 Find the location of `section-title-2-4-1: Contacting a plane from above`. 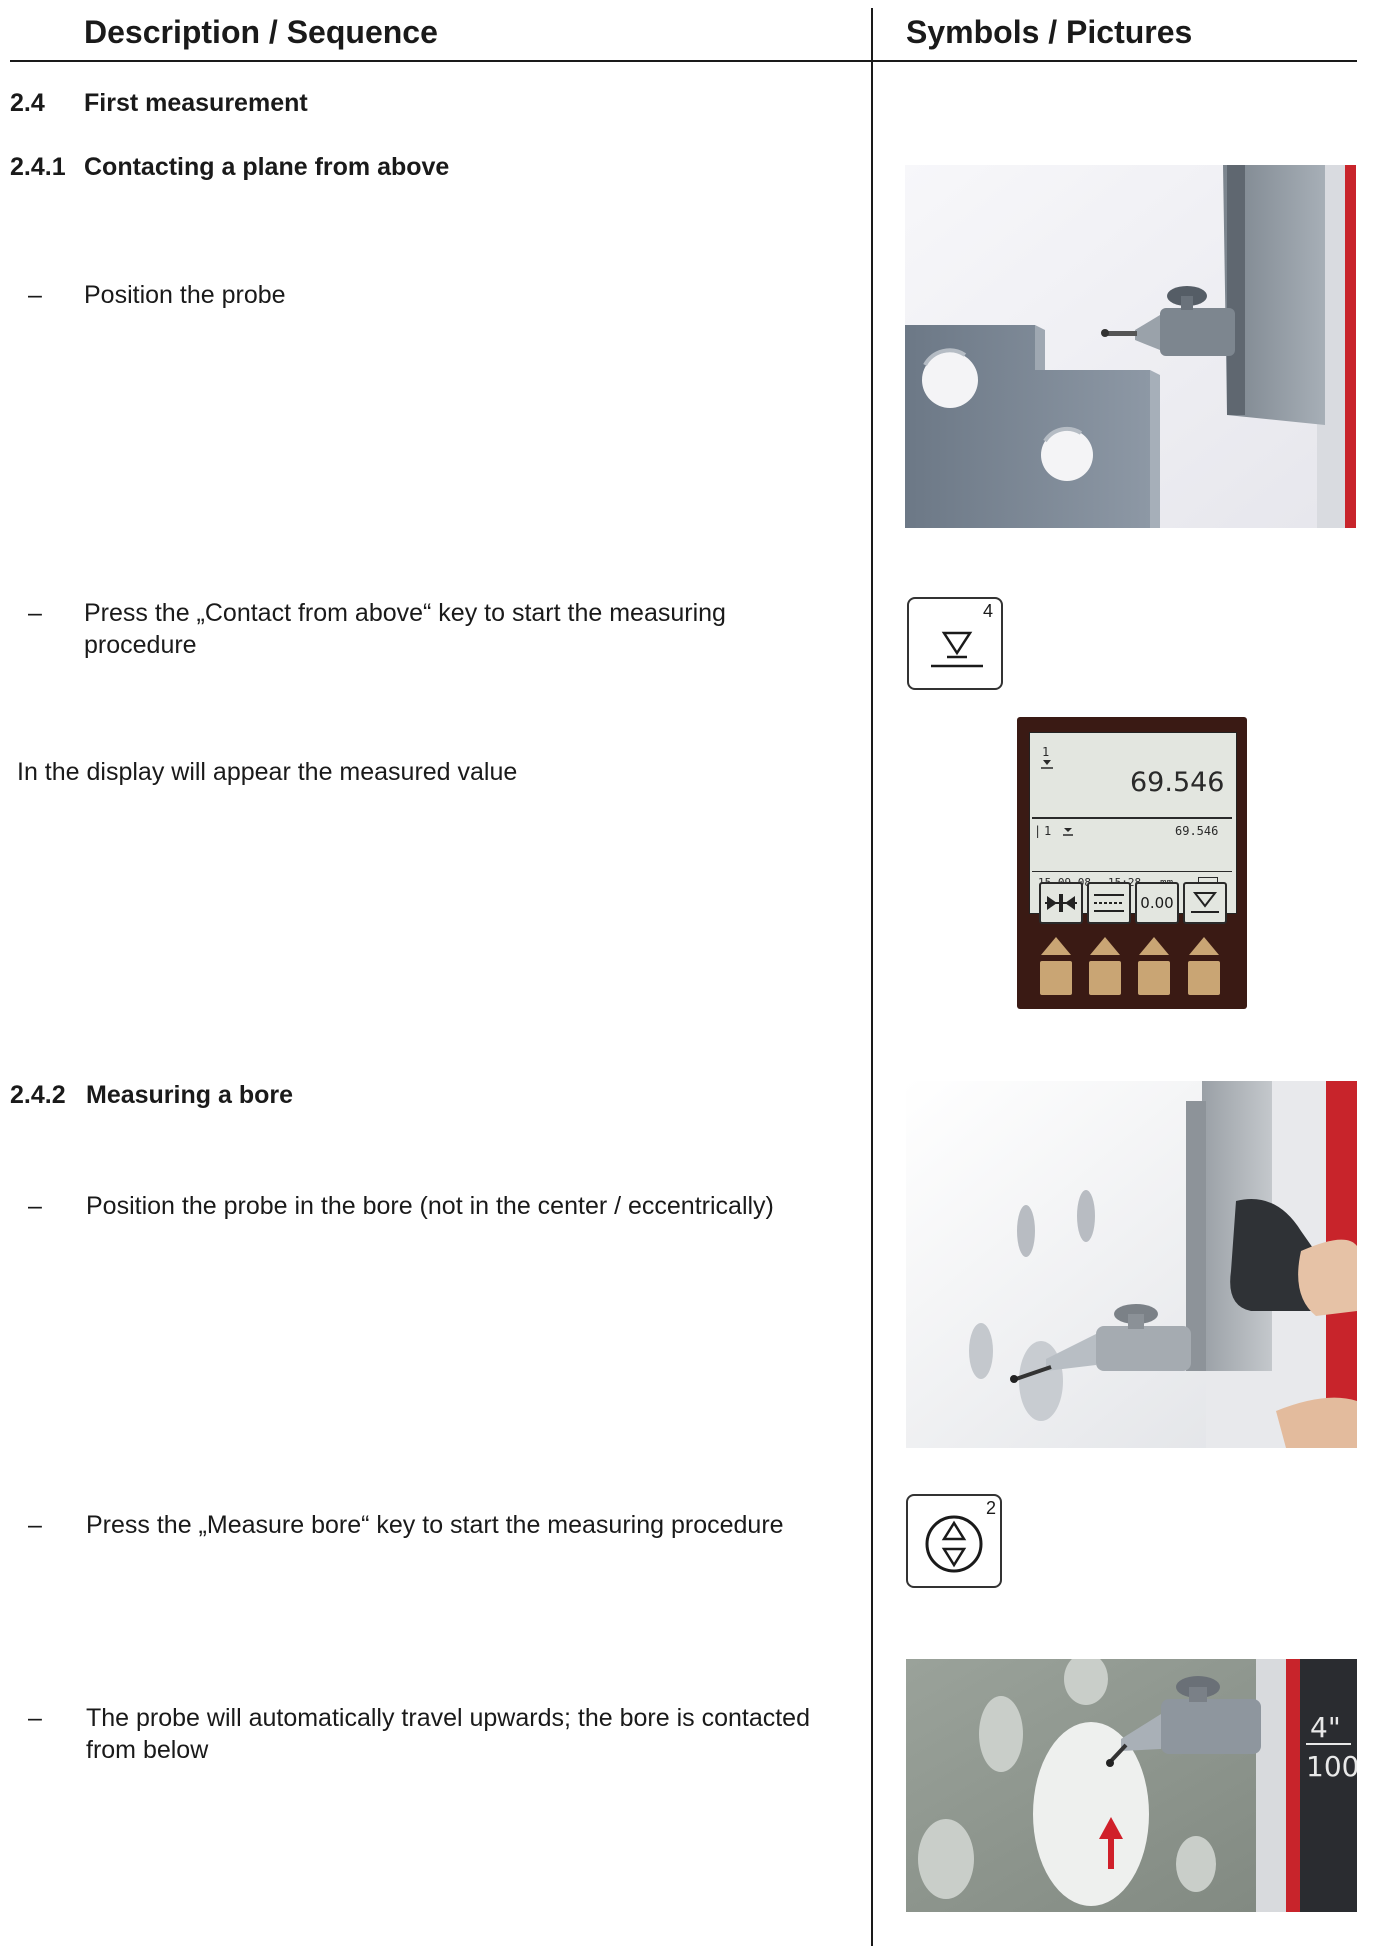

section-title-2-4-1: Contacting a plane from above is located at coordinates (267, 167).